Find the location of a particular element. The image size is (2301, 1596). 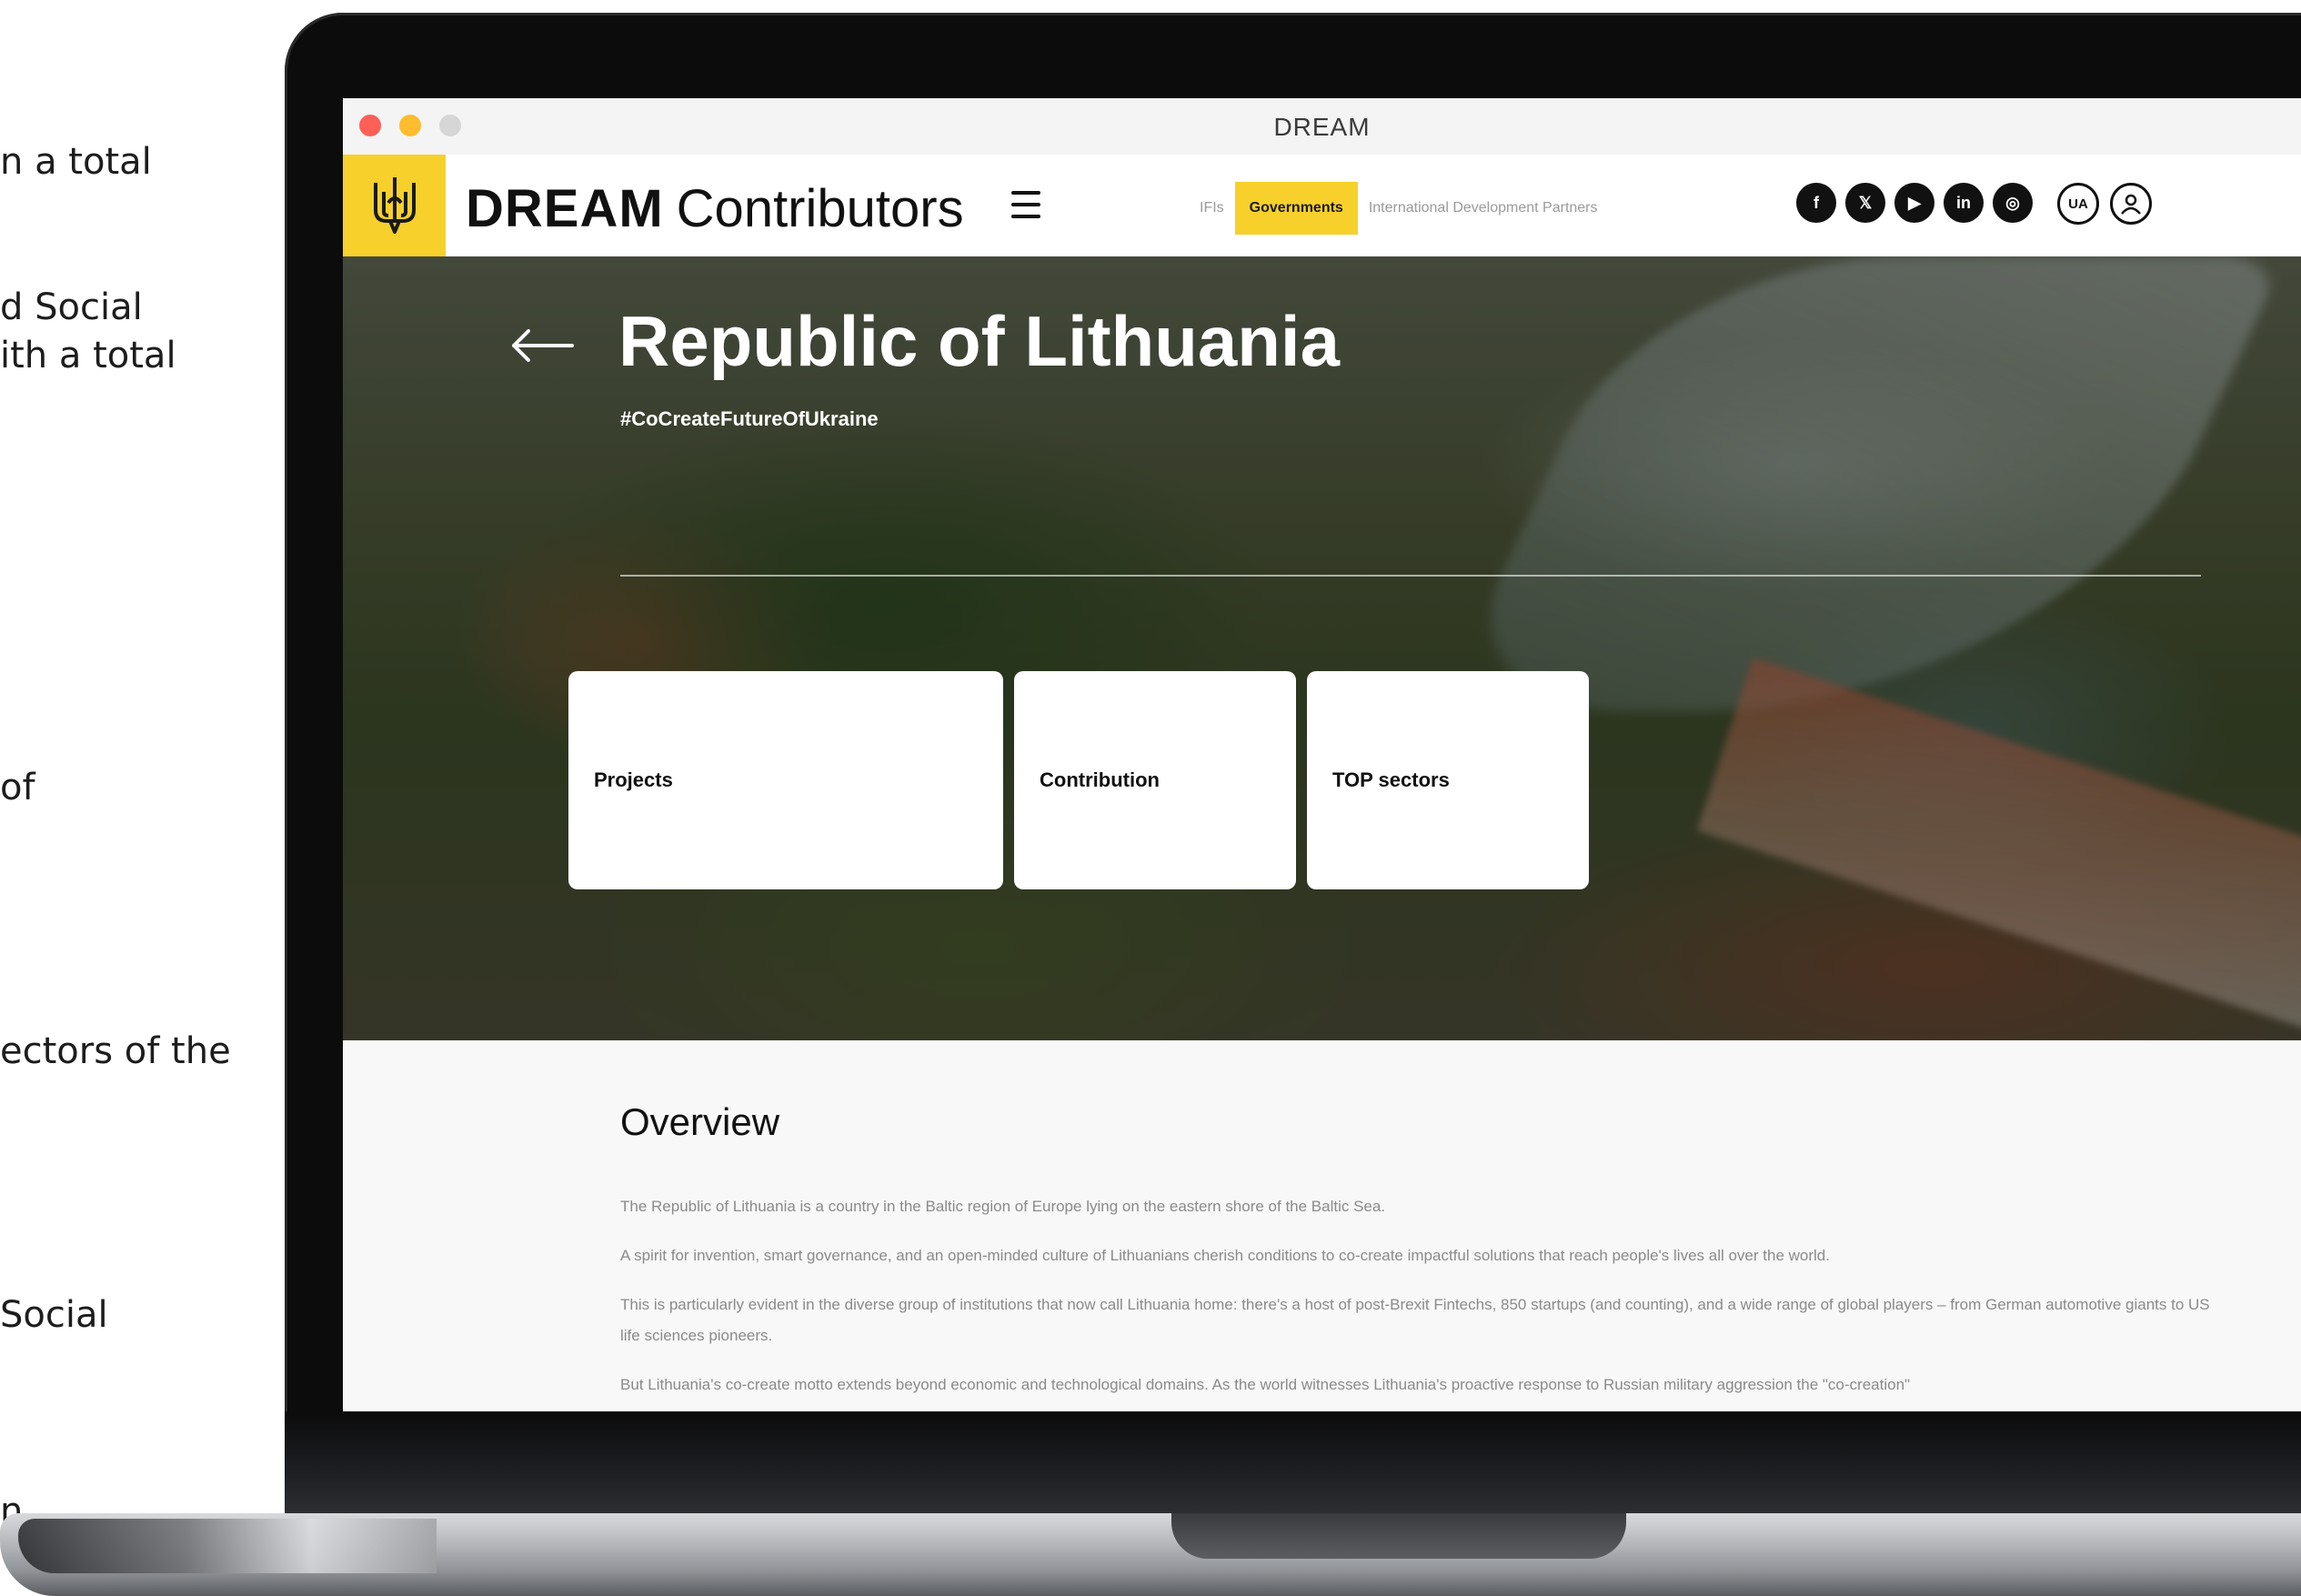

page-title: Republic of Lithuania is located at coordinates (979, 341).